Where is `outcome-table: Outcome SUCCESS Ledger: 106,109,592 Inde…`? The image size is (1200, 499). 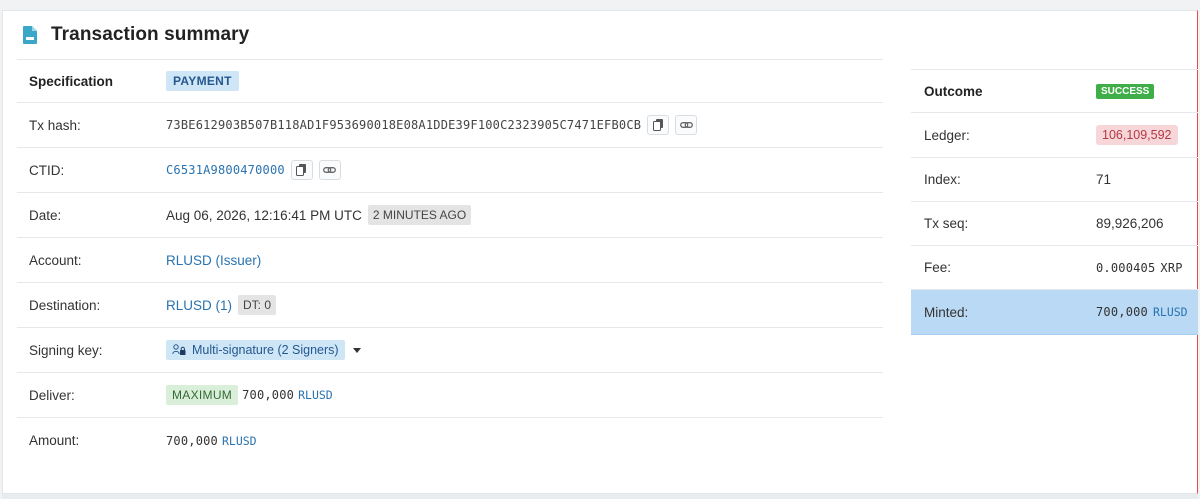
outcome-table: Outcome SUCCESS Ledger: 106,109,592 Inde… is located at coordinates (1054, 202).